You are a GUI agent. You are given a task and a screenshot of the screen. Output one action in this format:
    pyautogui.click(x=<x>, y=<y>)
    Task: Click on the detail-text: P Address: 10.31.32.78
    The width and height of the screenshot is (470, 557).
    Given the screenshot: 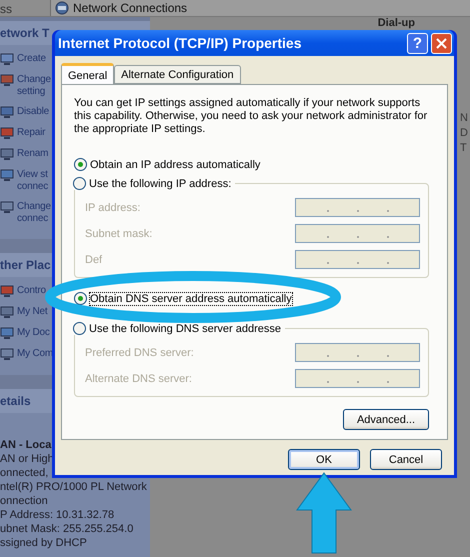 What is the action you would take?
    pyautogui.click(x=58, y=515)
    